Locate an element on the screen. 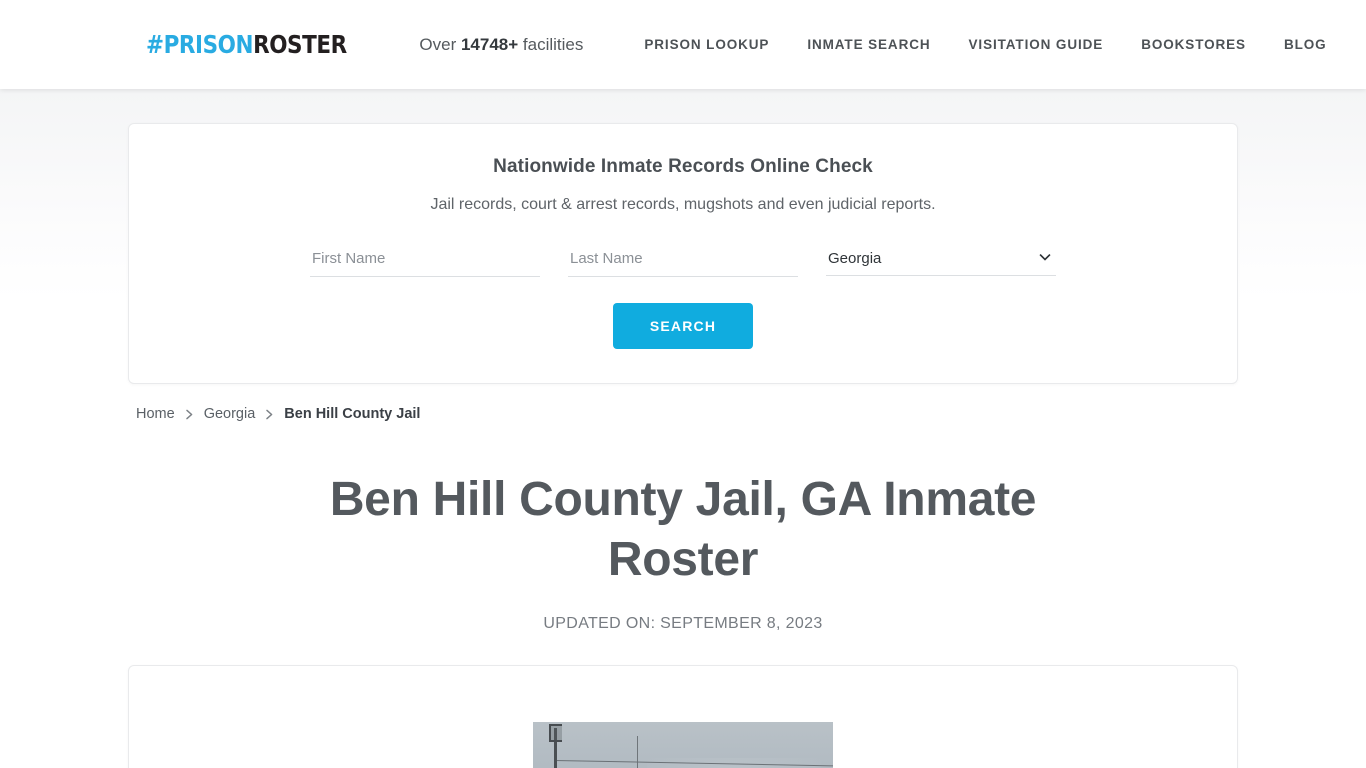 The image size is (1366, 768). logo-text-prison: #PRISON is located at coordinates (200, 44).